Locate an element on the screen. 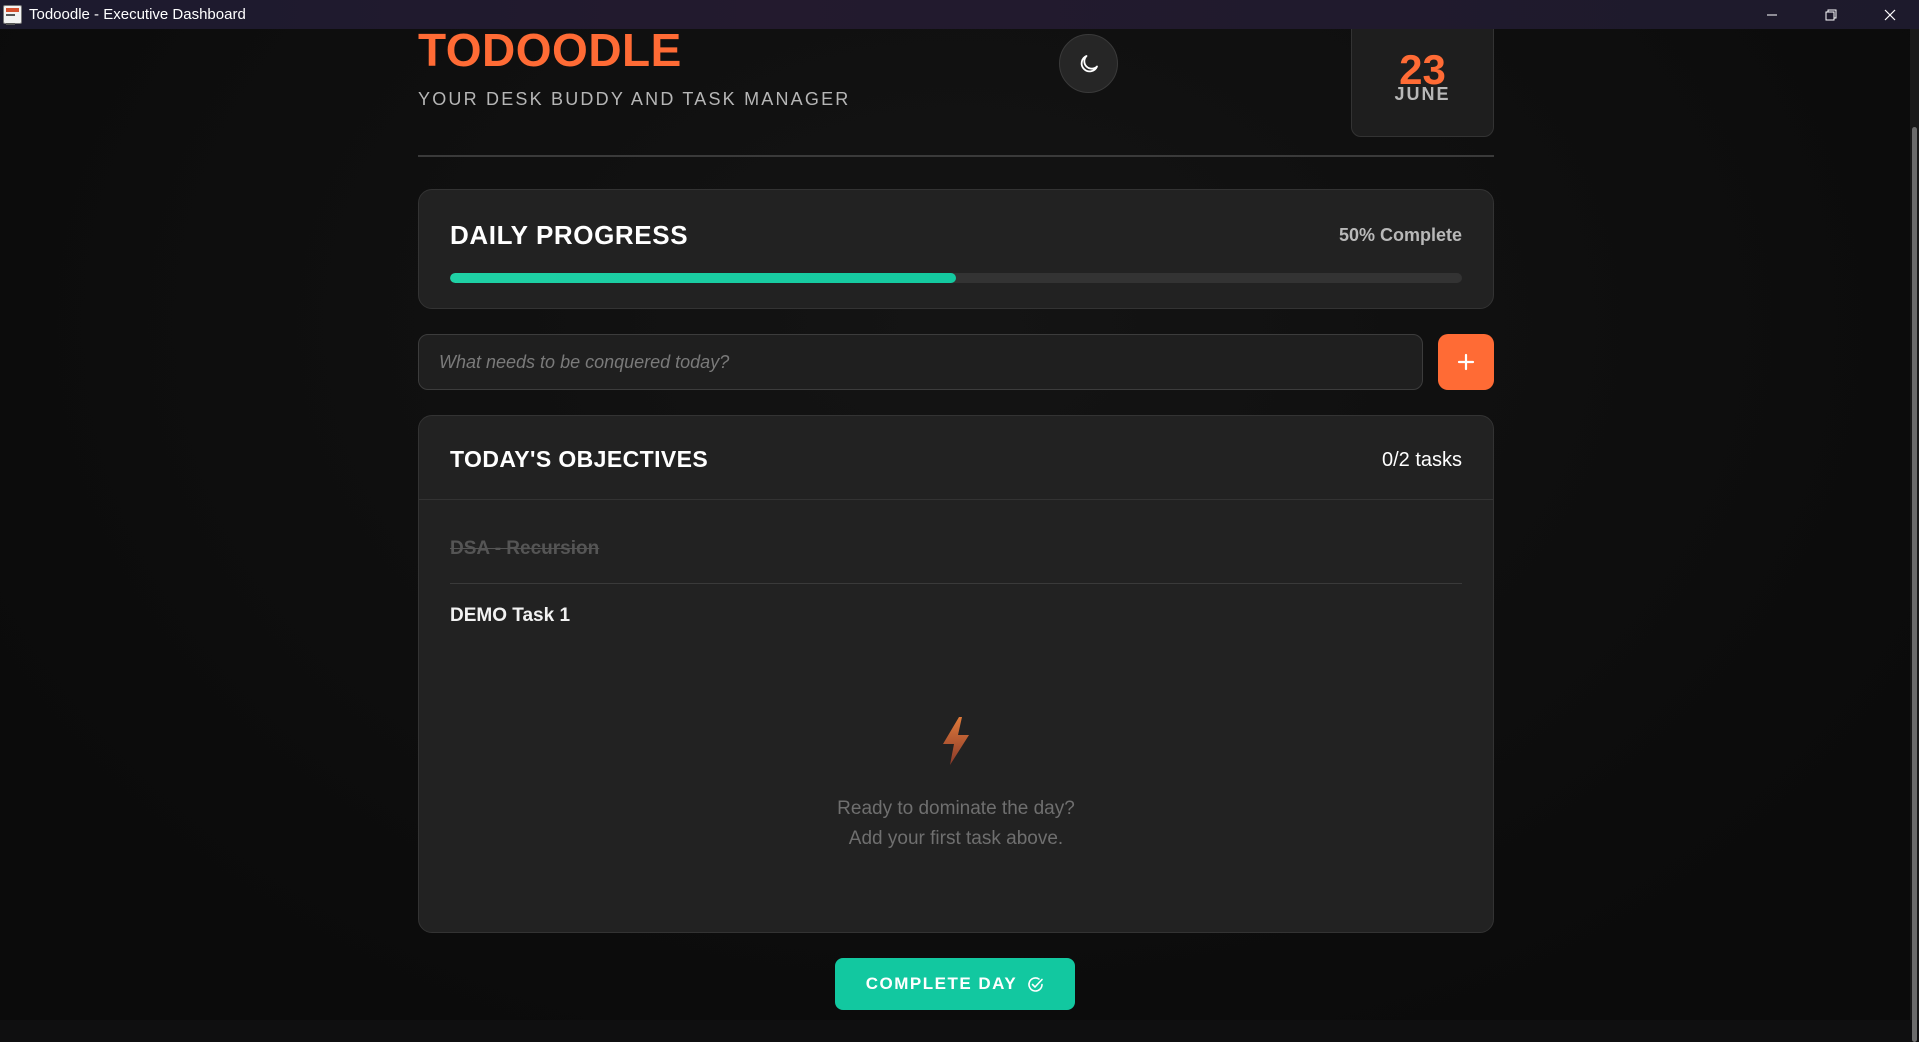  progress-percent-label: 50% Complete is located at coordinates (1400, 235).